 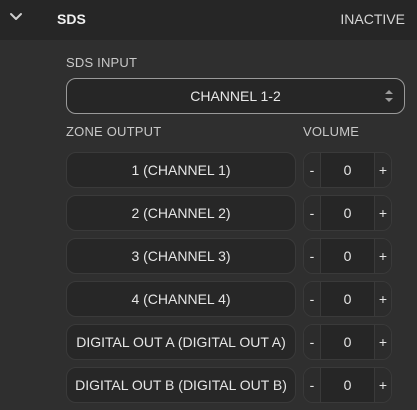 I want to click on zone-name: 4 (CHANNEL 4), so click(x=181, y=299).